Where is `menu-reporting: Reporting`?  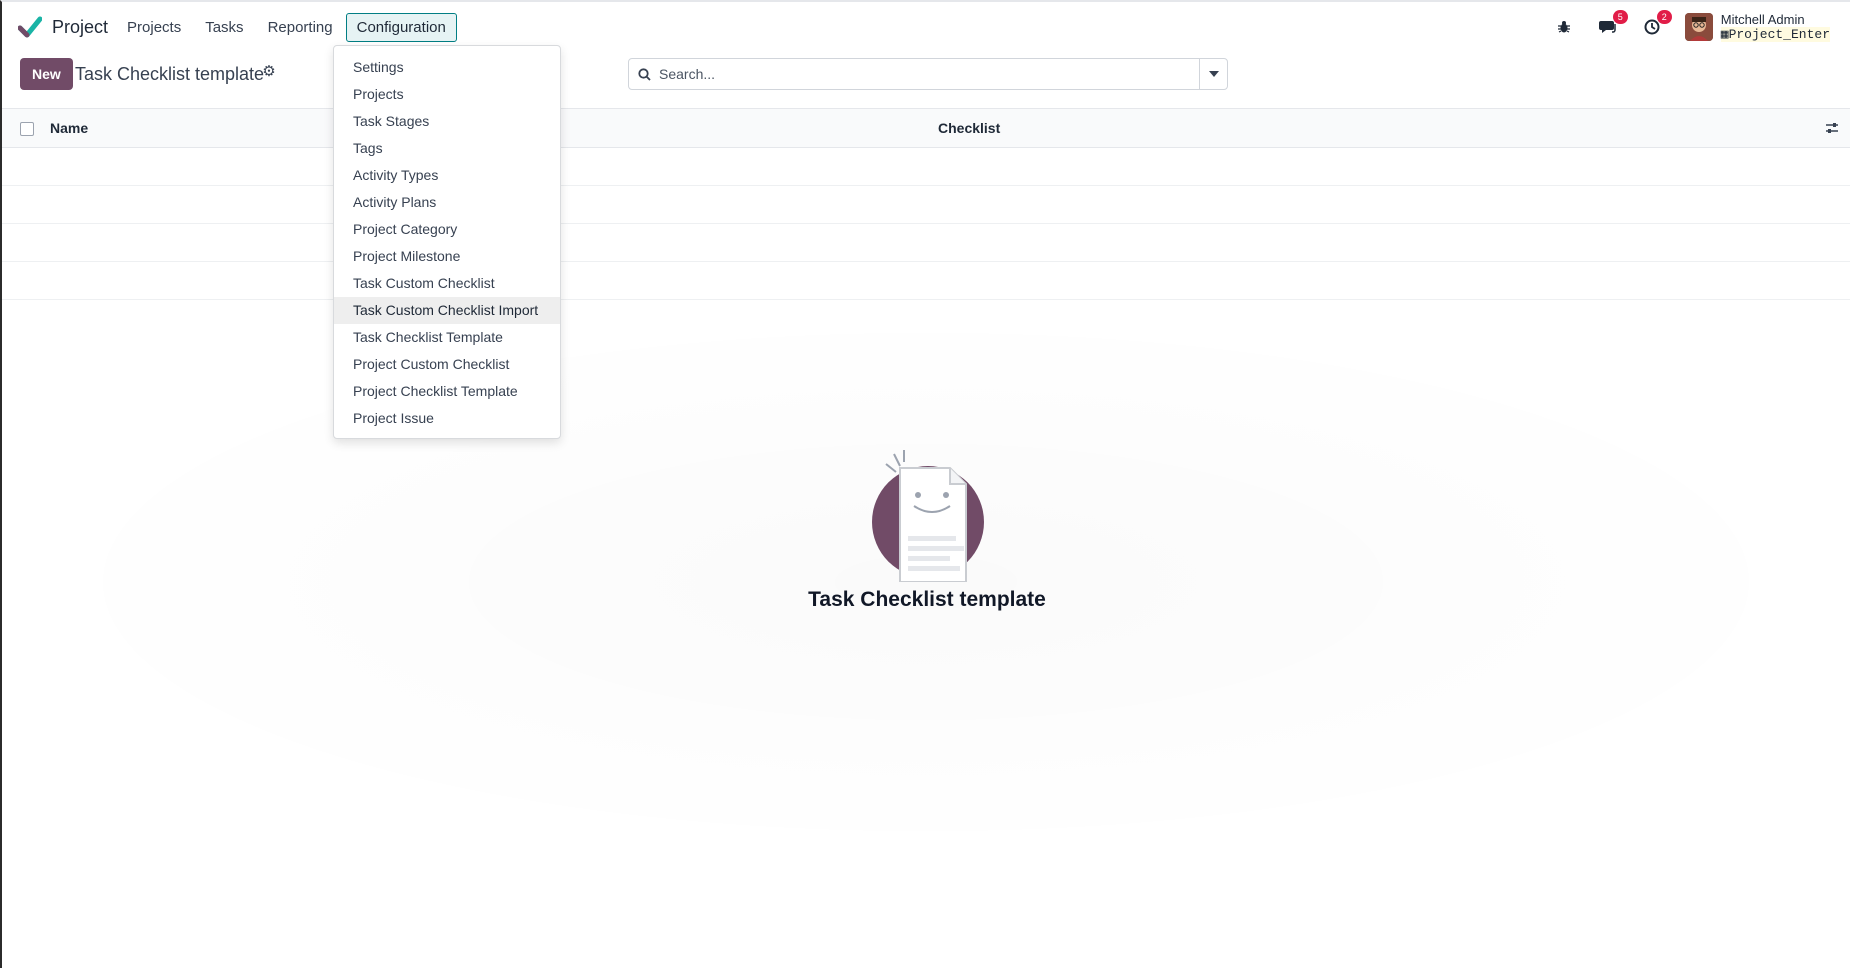
menu-reporting: Reporting is located at coordinates (300, 27).